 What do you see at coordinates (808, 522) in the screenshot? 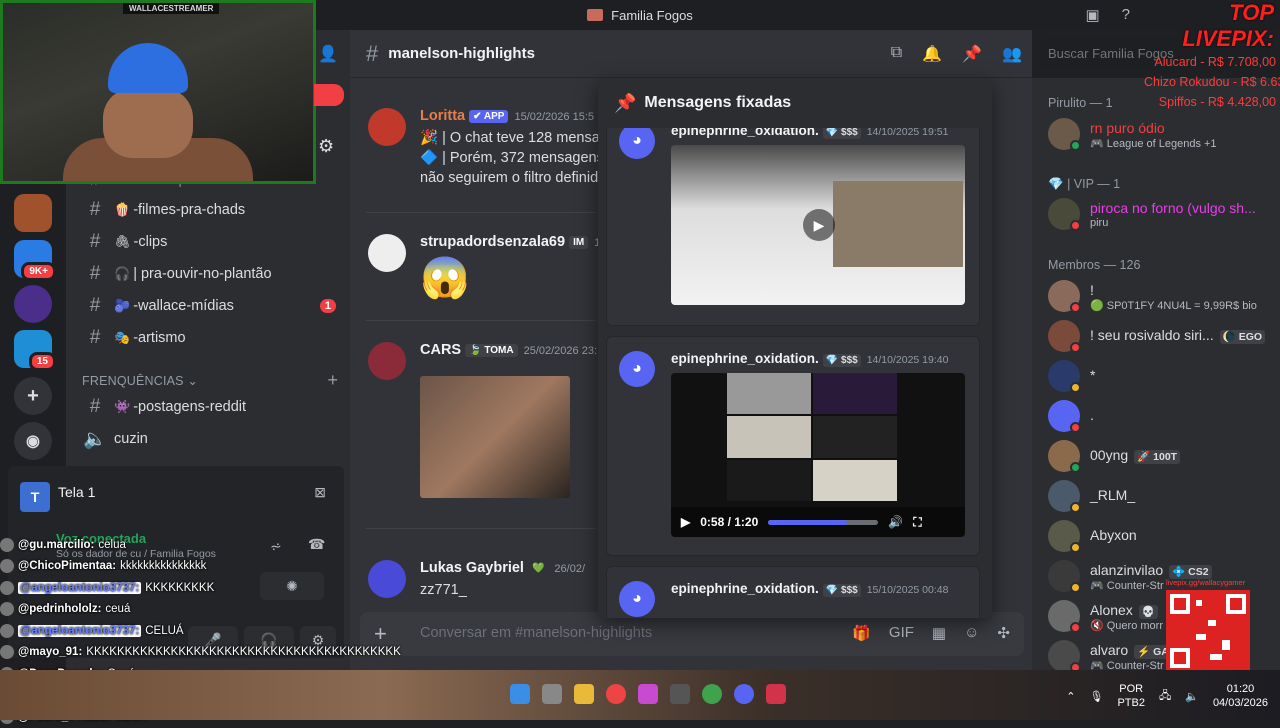
I see `video-progress-fill` at bounding box center [808, 522].